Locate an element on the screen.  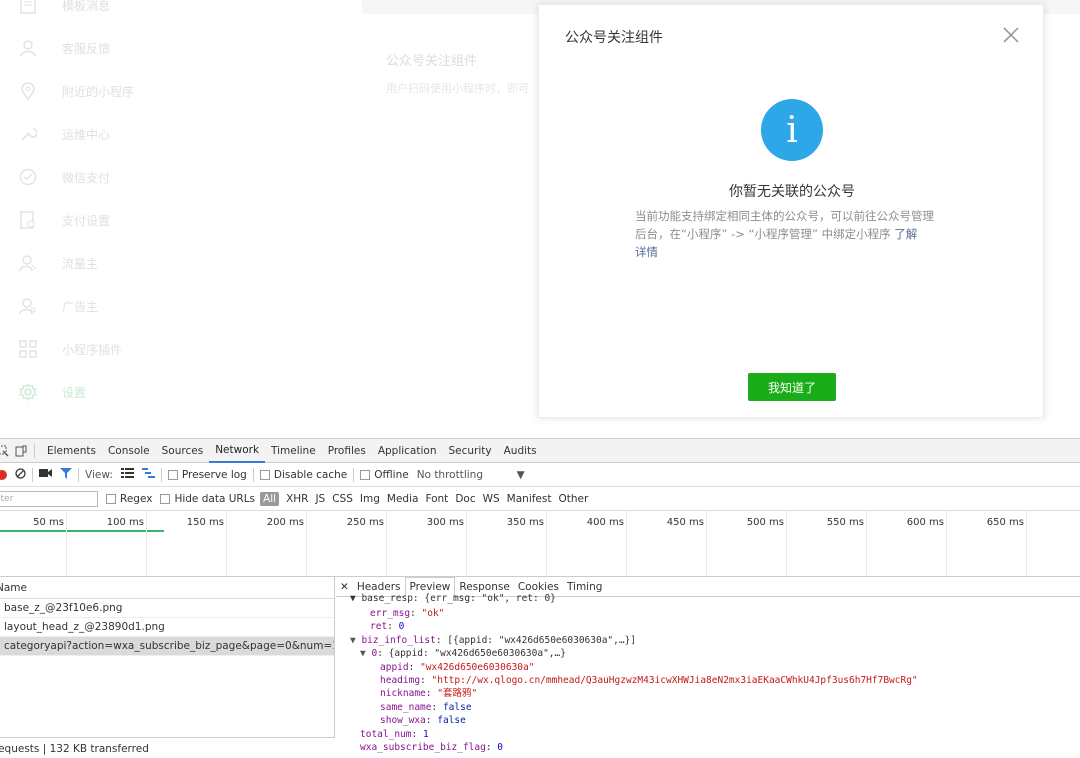
timeline-tick-label: 500 ms is located at coordinates (765, 522).